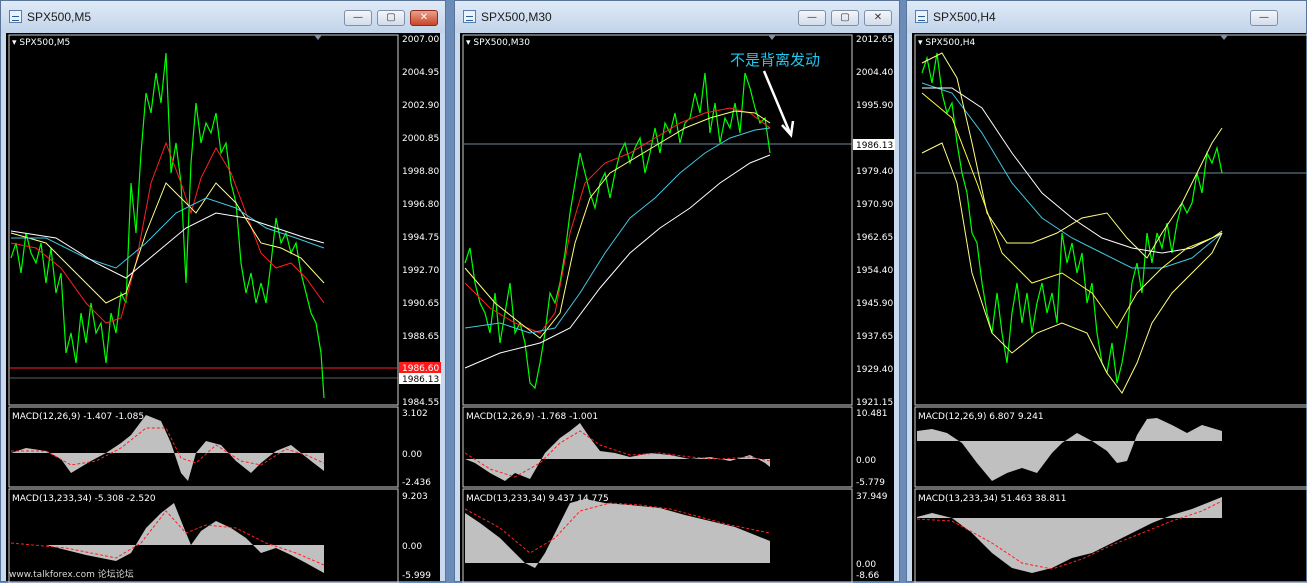  What do you see at coordinates (516, 17) in the screenshot?
I see `window-title: SPX500,M30` at bounding box center [516, 17].